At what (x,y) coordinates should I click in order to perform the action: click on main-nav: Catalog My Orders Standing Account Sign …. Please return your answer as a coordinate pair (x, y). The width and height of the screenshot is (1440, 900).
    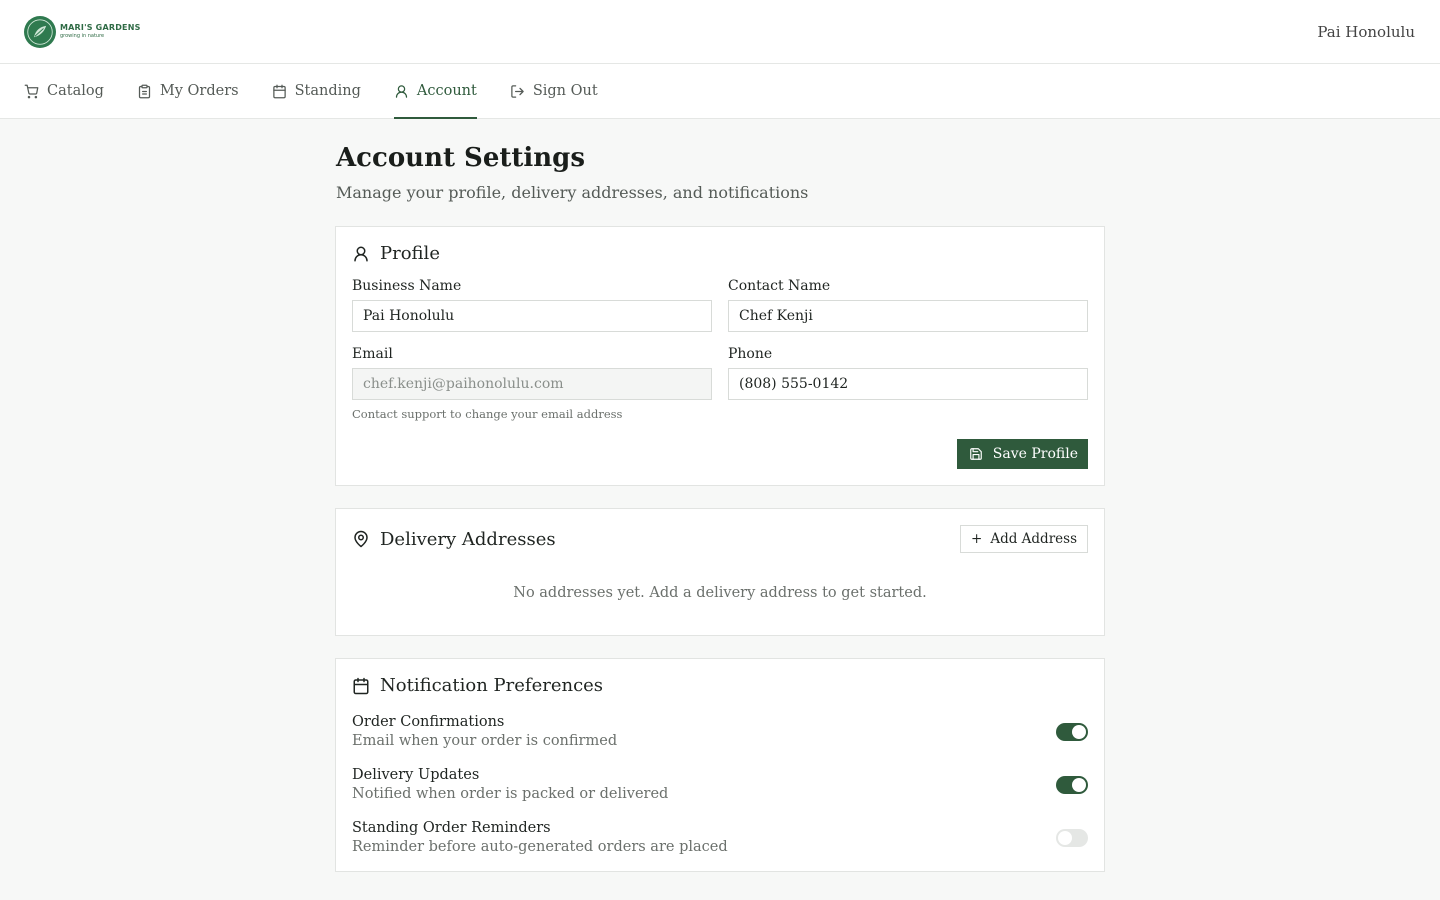
    Looking at the image, I should click on (720, 91).